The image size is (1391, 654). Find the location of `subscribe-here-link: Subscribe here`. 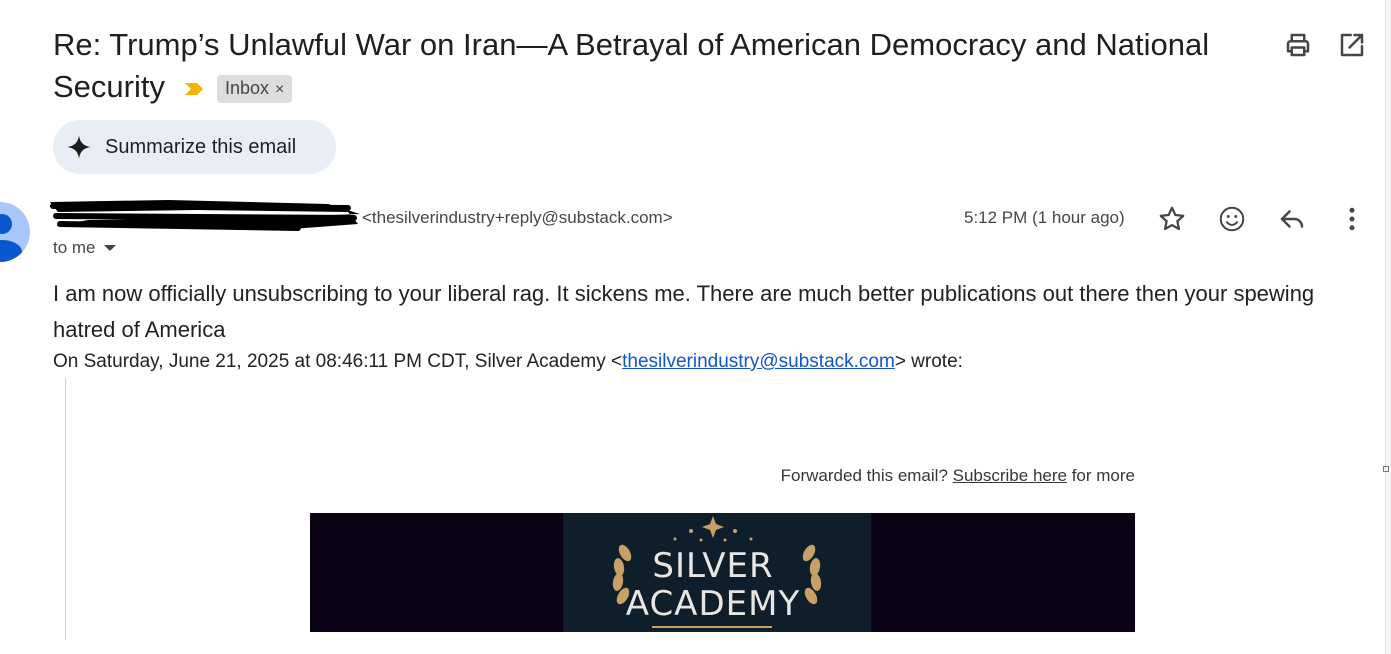

subscribe-here-link: Subscribe here is located at coordinates (1010, 475).